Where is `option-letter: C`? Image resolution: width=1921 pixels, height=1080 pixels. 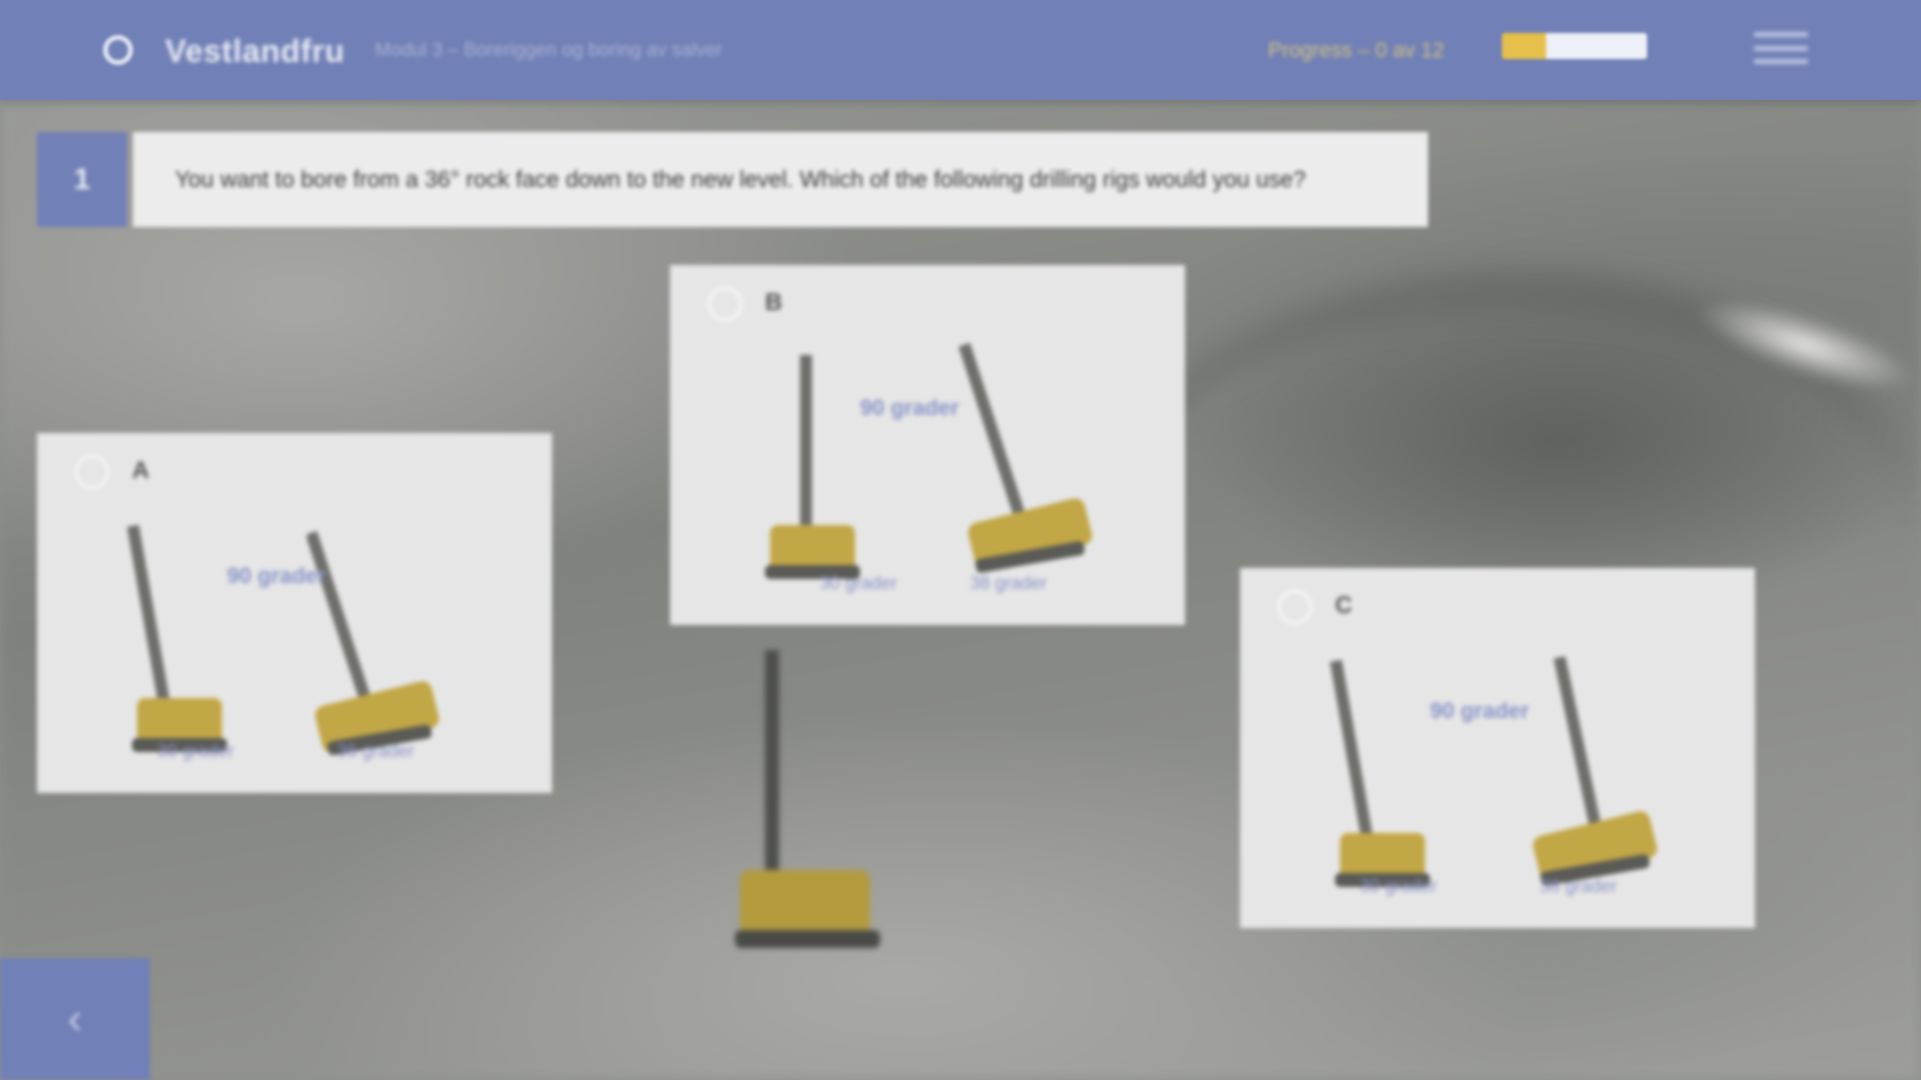
option-letter: C is located at coordinates (1344, 605).